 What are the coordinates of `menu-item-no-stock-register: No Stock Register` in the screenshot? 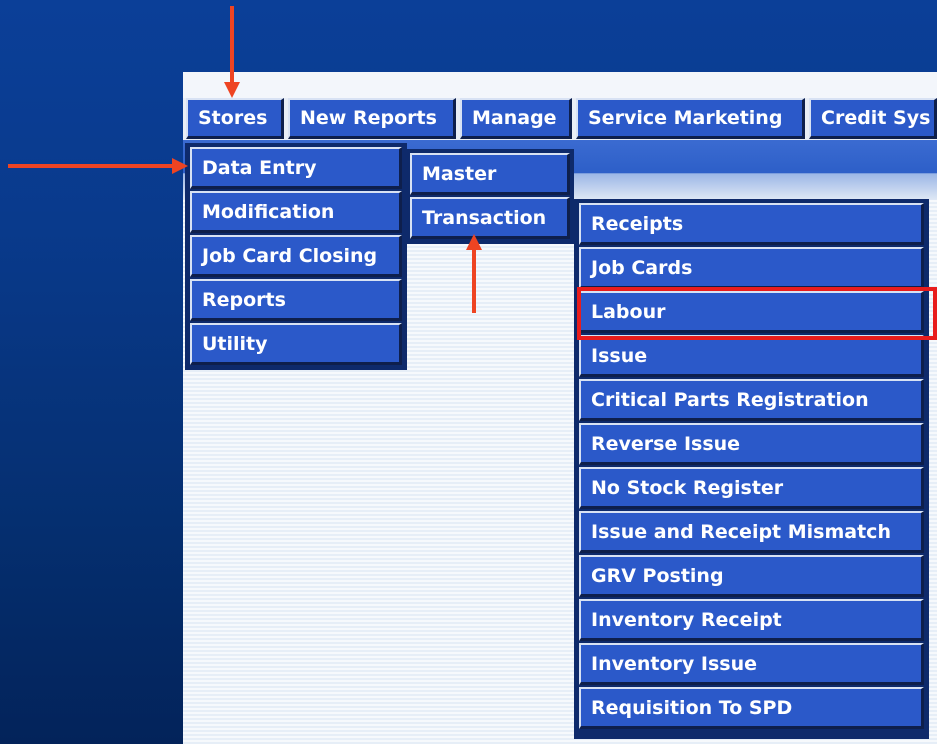 It's located at (751, 488).